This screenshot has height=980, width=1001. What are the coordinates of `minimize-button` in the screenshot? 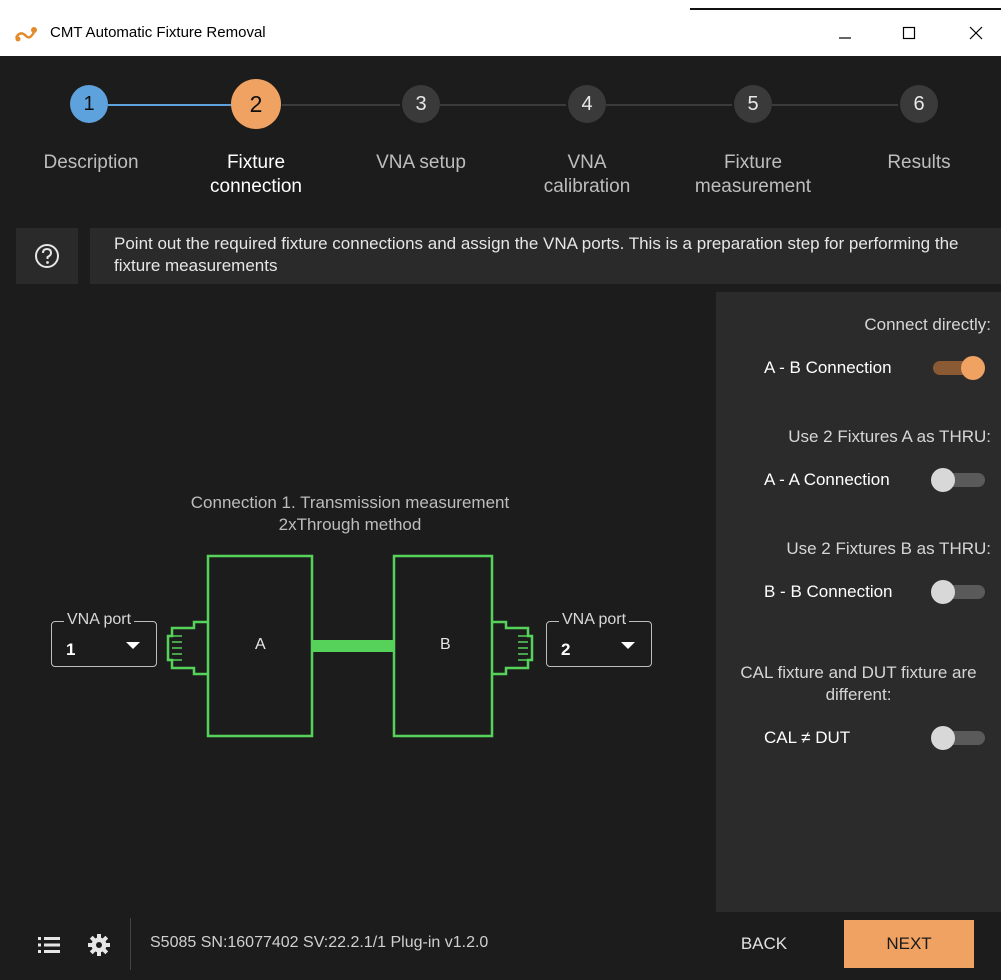 It's located at (845, 33).